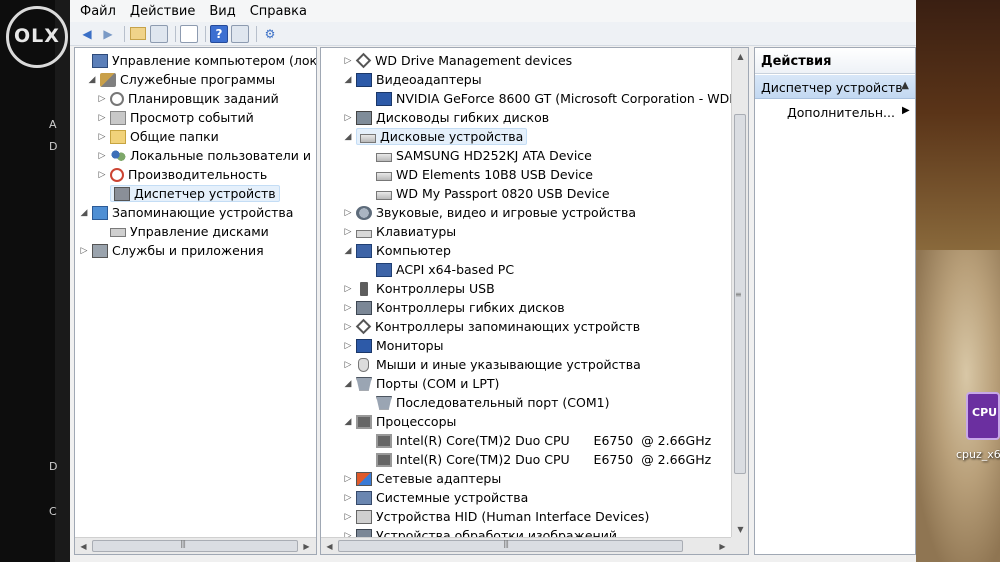 The height and width of the screenshot is (562, 1000). What do you see at coordinates (87, 34) in the screenshot?
I see `back-arrow-icon: ◀` at bounding box center [87, 34].